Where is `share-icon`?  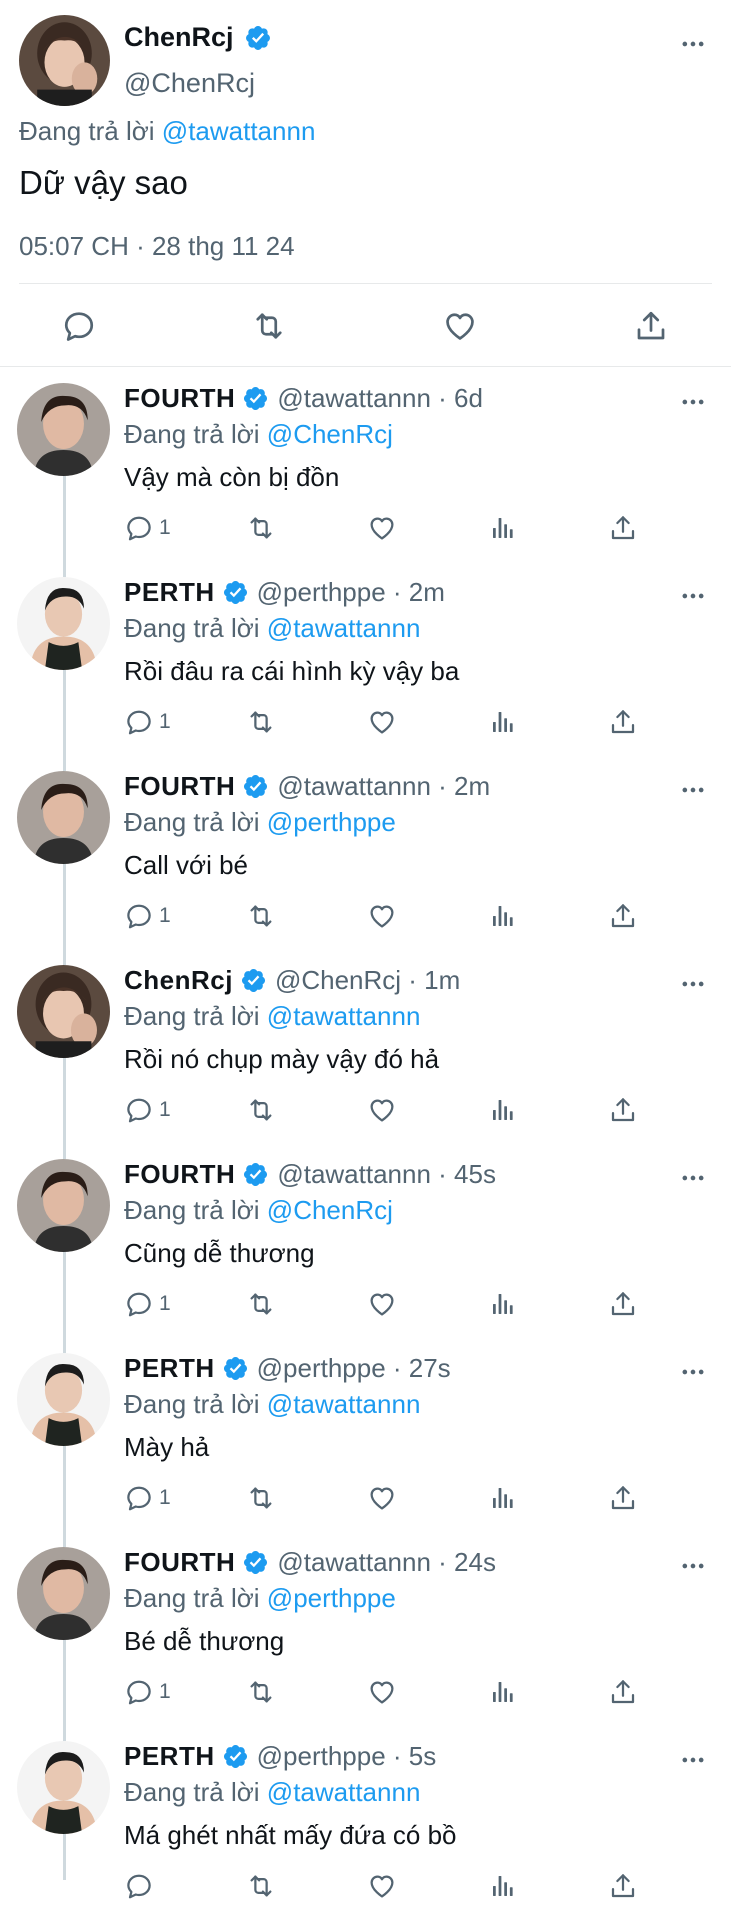
share-icon is located at coordinates (651, 326).